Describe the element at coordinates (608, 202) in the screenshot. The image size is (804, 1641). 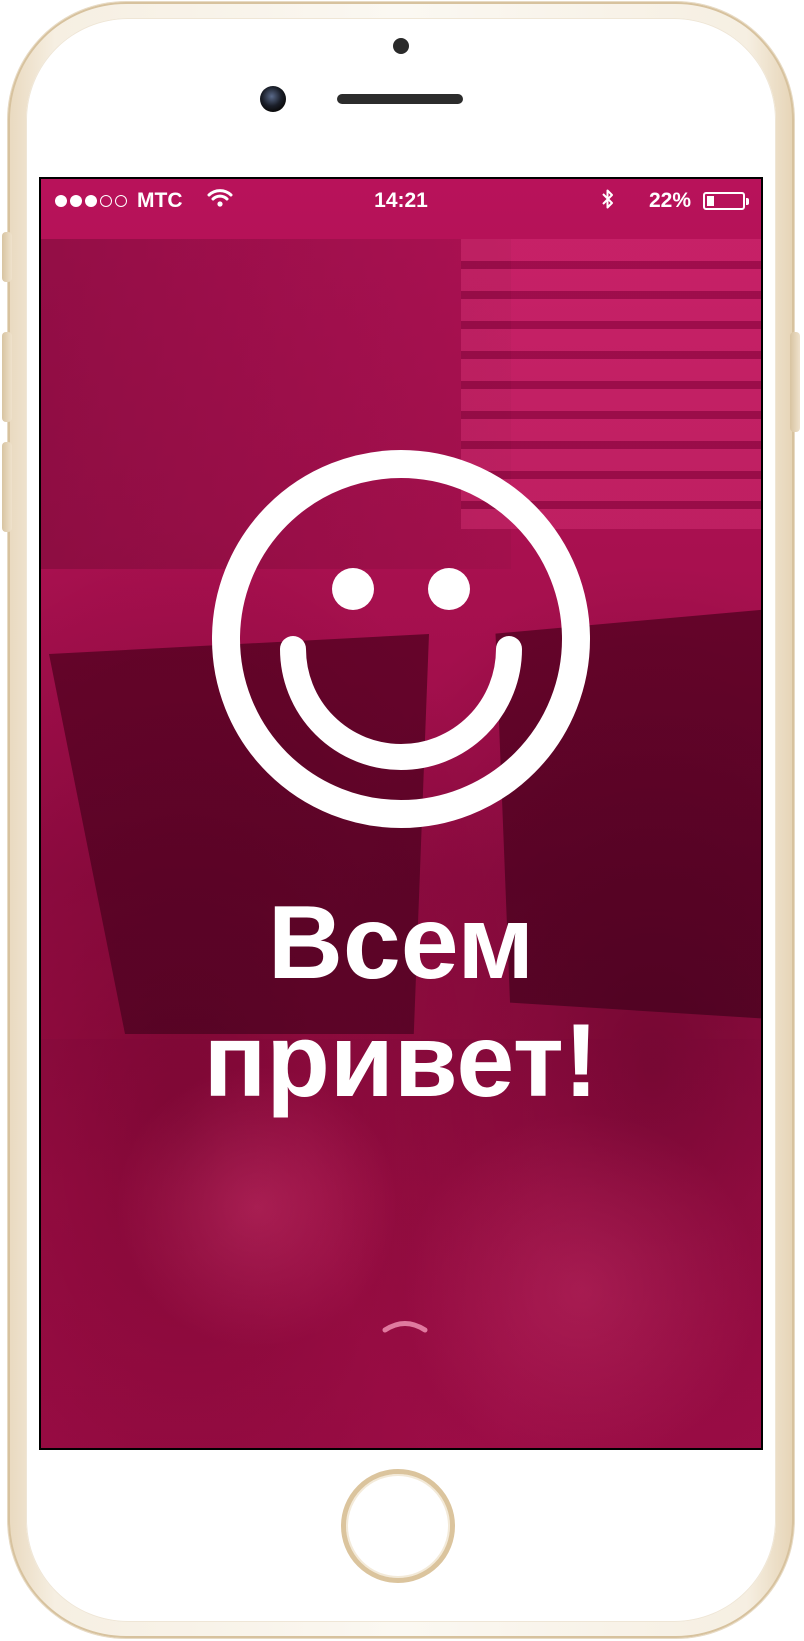
I see `bluetooth-icon` at that location.